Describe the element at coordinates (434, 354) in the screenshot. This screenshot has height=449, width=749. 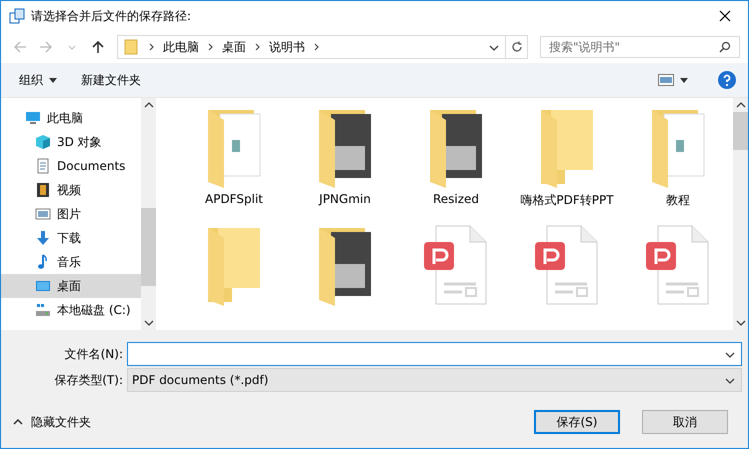
I see `filename-field` at that location.